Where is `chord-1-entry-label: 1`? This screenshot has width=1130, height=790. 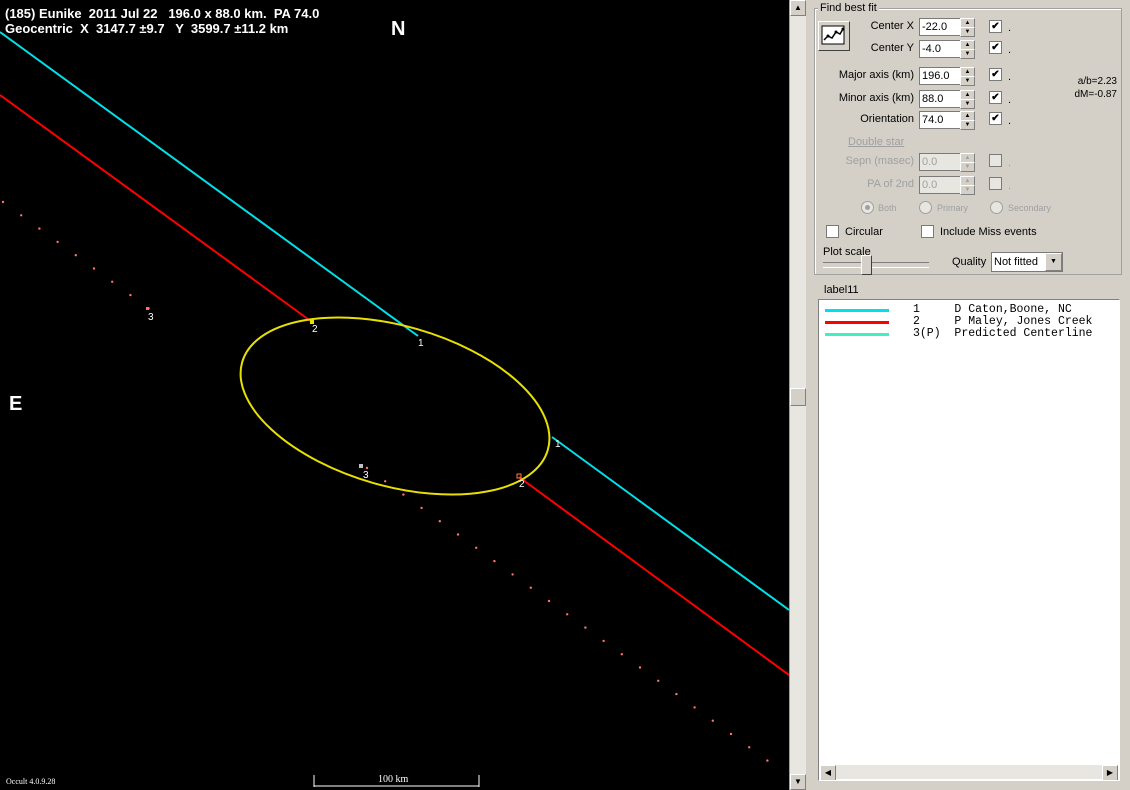
chord-1-entry-label: 1 is located at coordinates (421, 343).